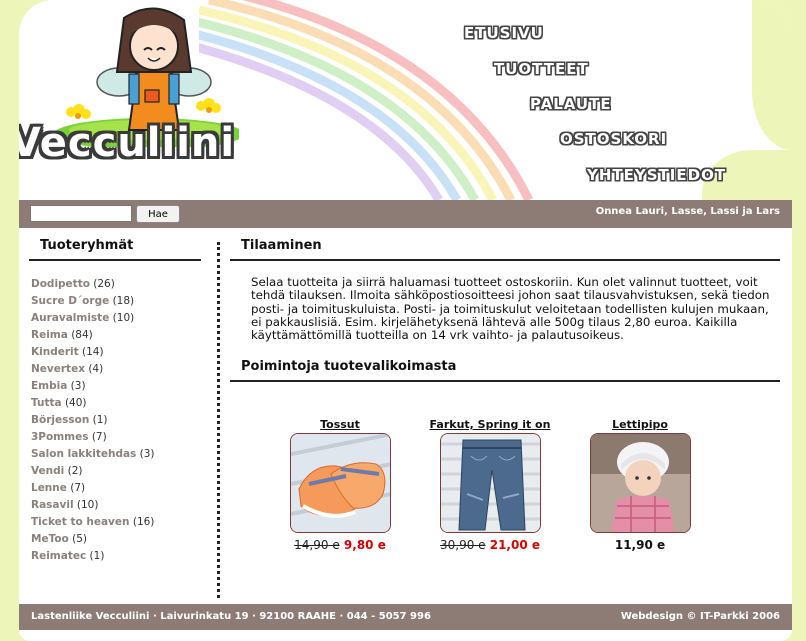  I want to click on category-item: Salon lakkitehdas (3), so click(116, 454).